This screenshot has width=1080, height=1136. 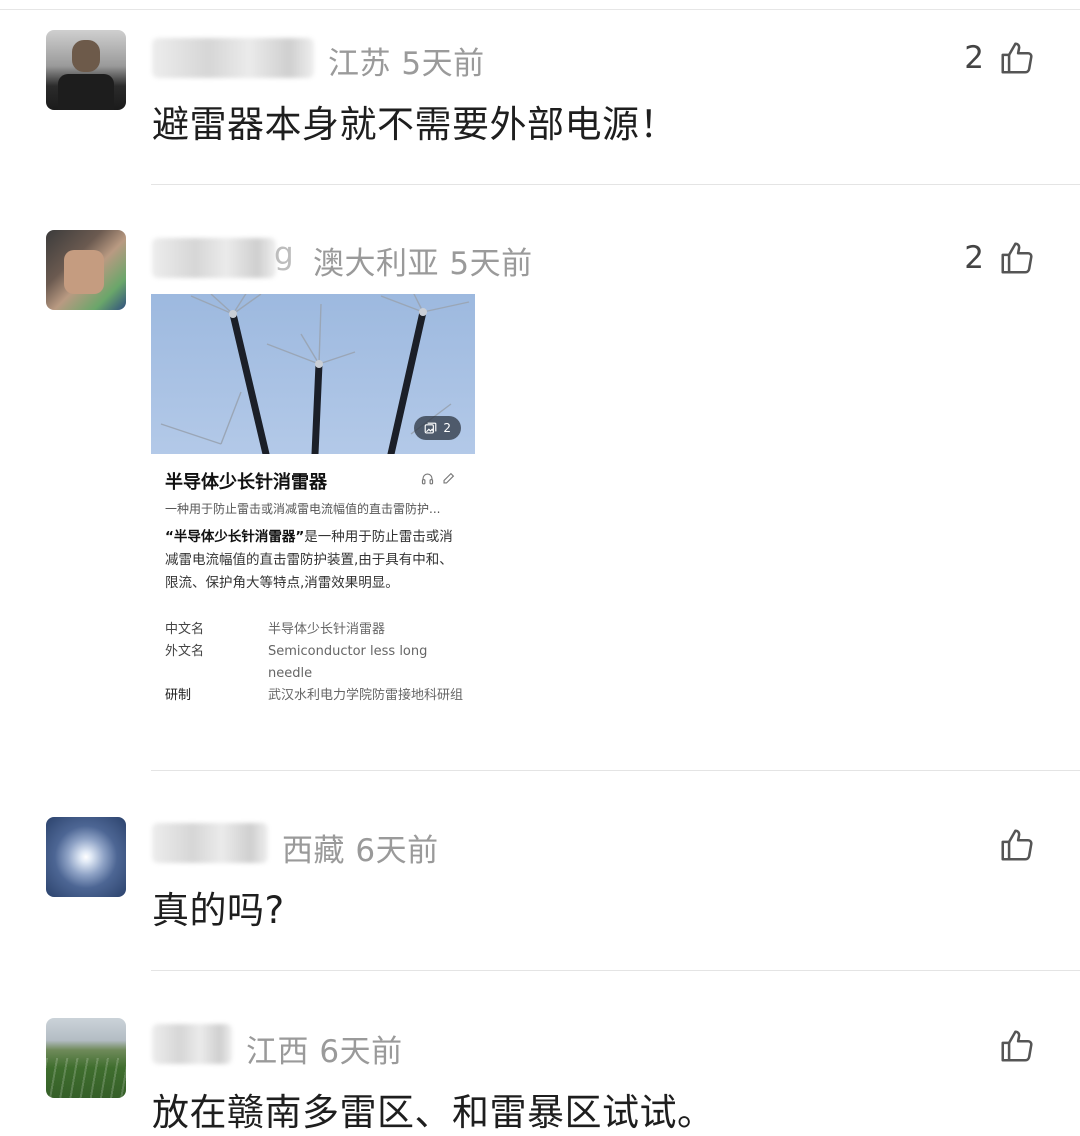 What do you see at coordinates (246, 482) in the screenshot?
I see `card-title: 半导体少长针消雷器` at bounding box center [246, 482].